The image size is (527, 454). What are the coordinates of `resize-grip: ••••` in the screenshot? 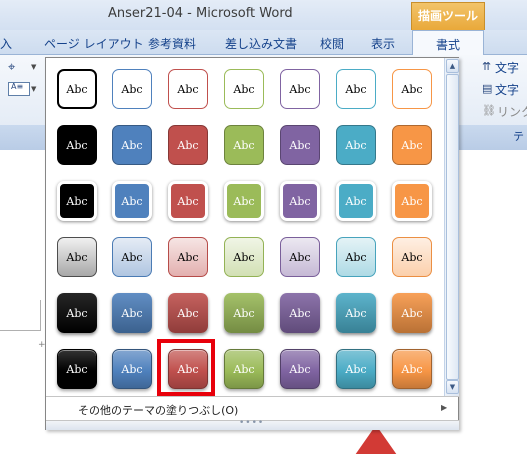 It's located at (252, 424).